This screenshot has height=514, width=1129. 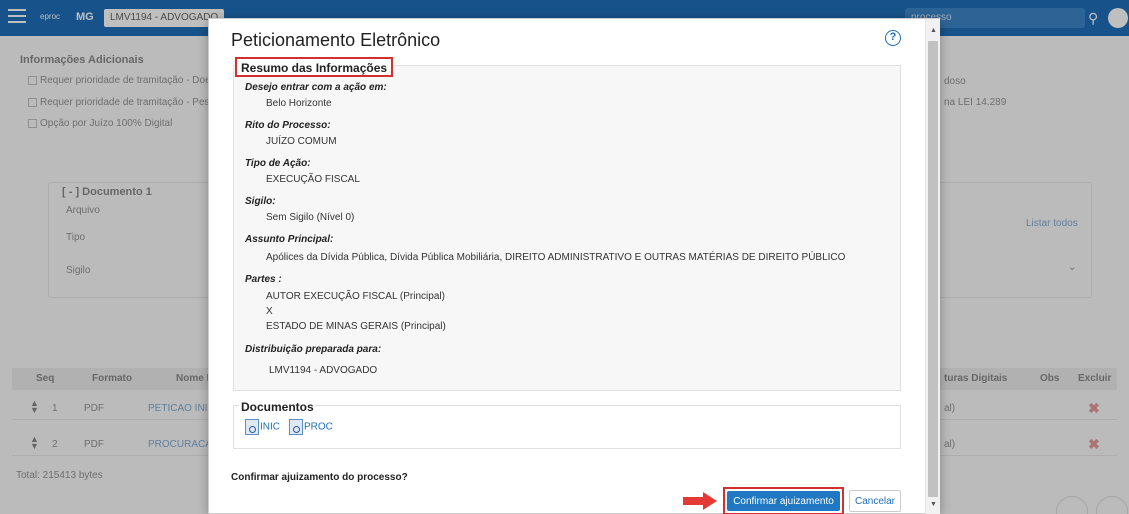 What do you see at coordinates (356, 326) in the screenshot?
I see `parte-reu: ESTADO DE MINAS GERAIS (Principal)` at bounding box center [356, 326].